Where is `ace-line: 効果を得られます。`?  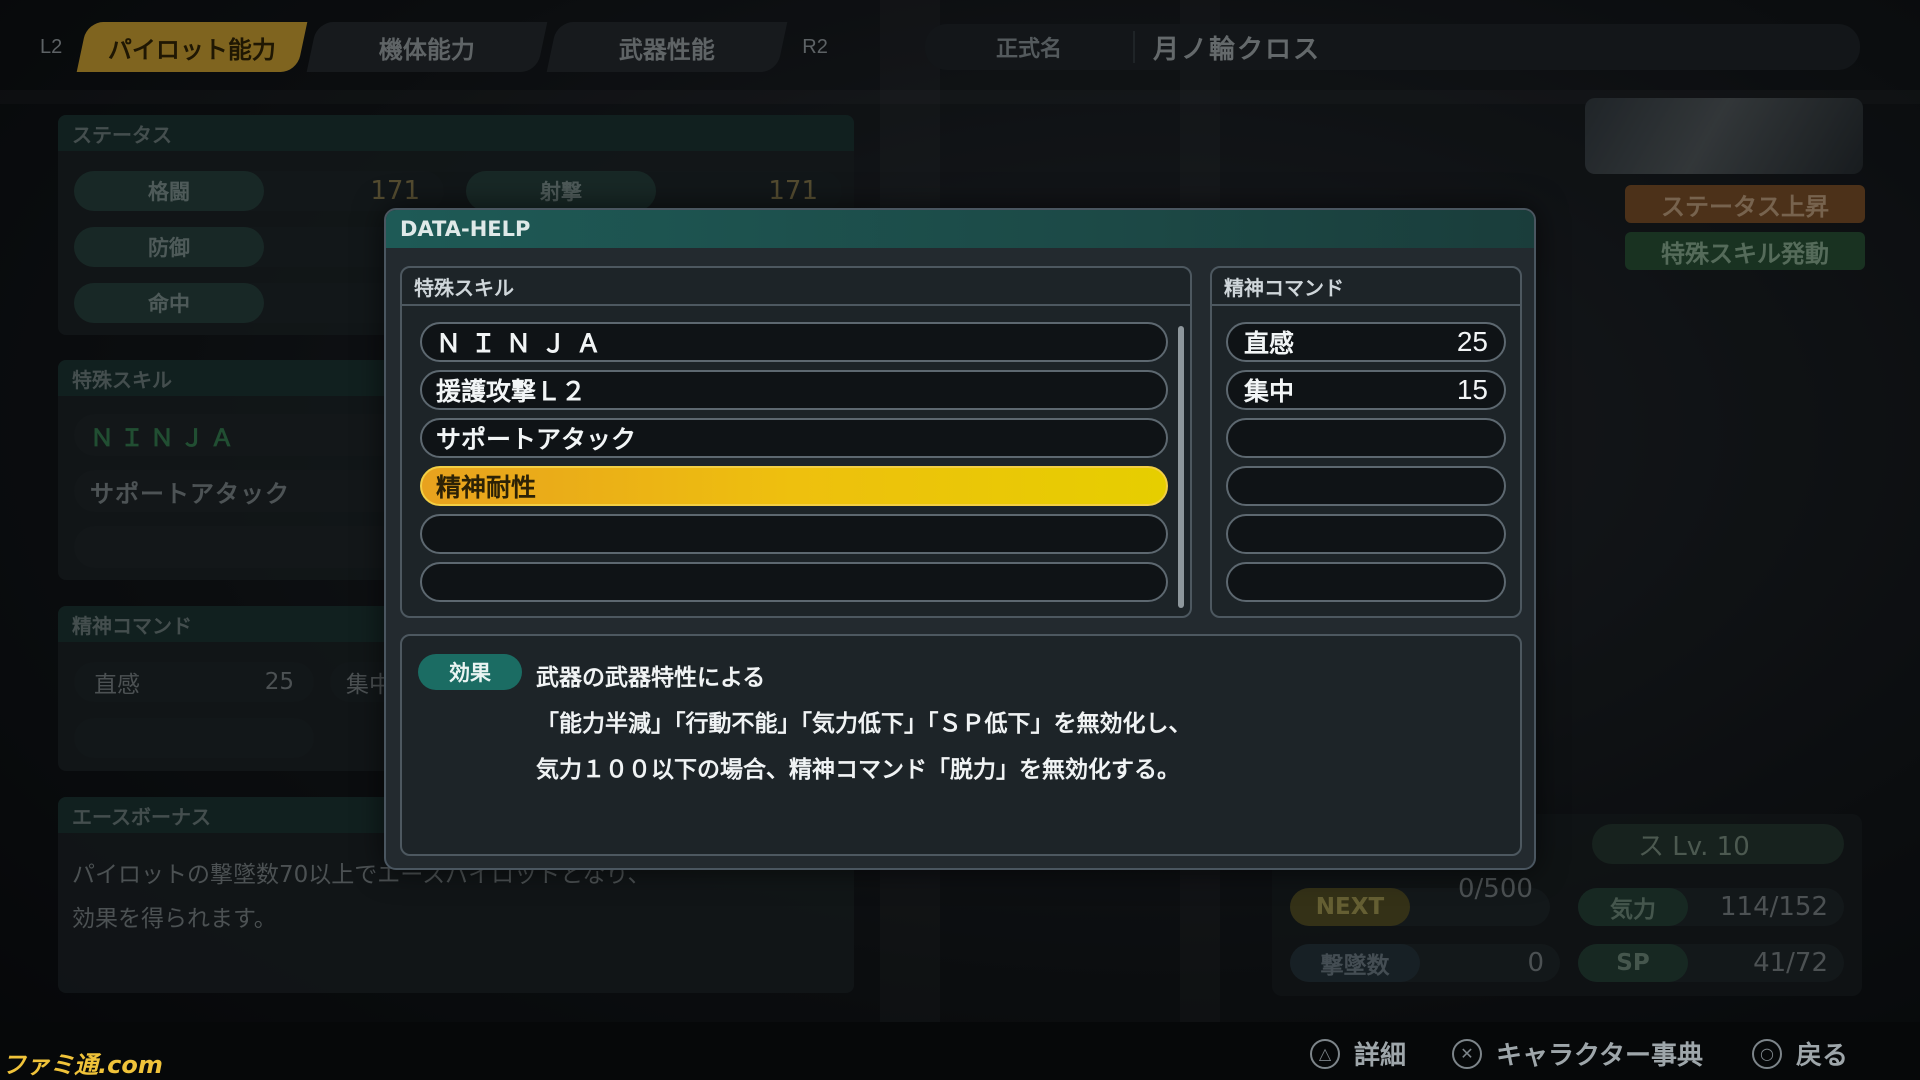 ace-line: 効果を得られます。 is located at coordinates (174, 919).